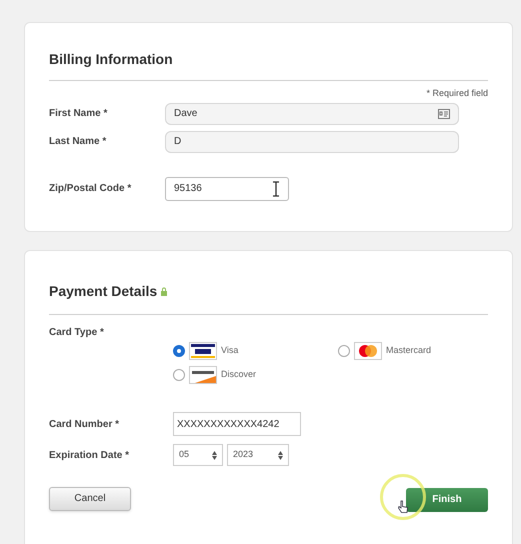 This screenshot has width=521, height=544. Describe the element at coordinates (229, 351) in the screenshot. I see `option-label: Visa` at that location.